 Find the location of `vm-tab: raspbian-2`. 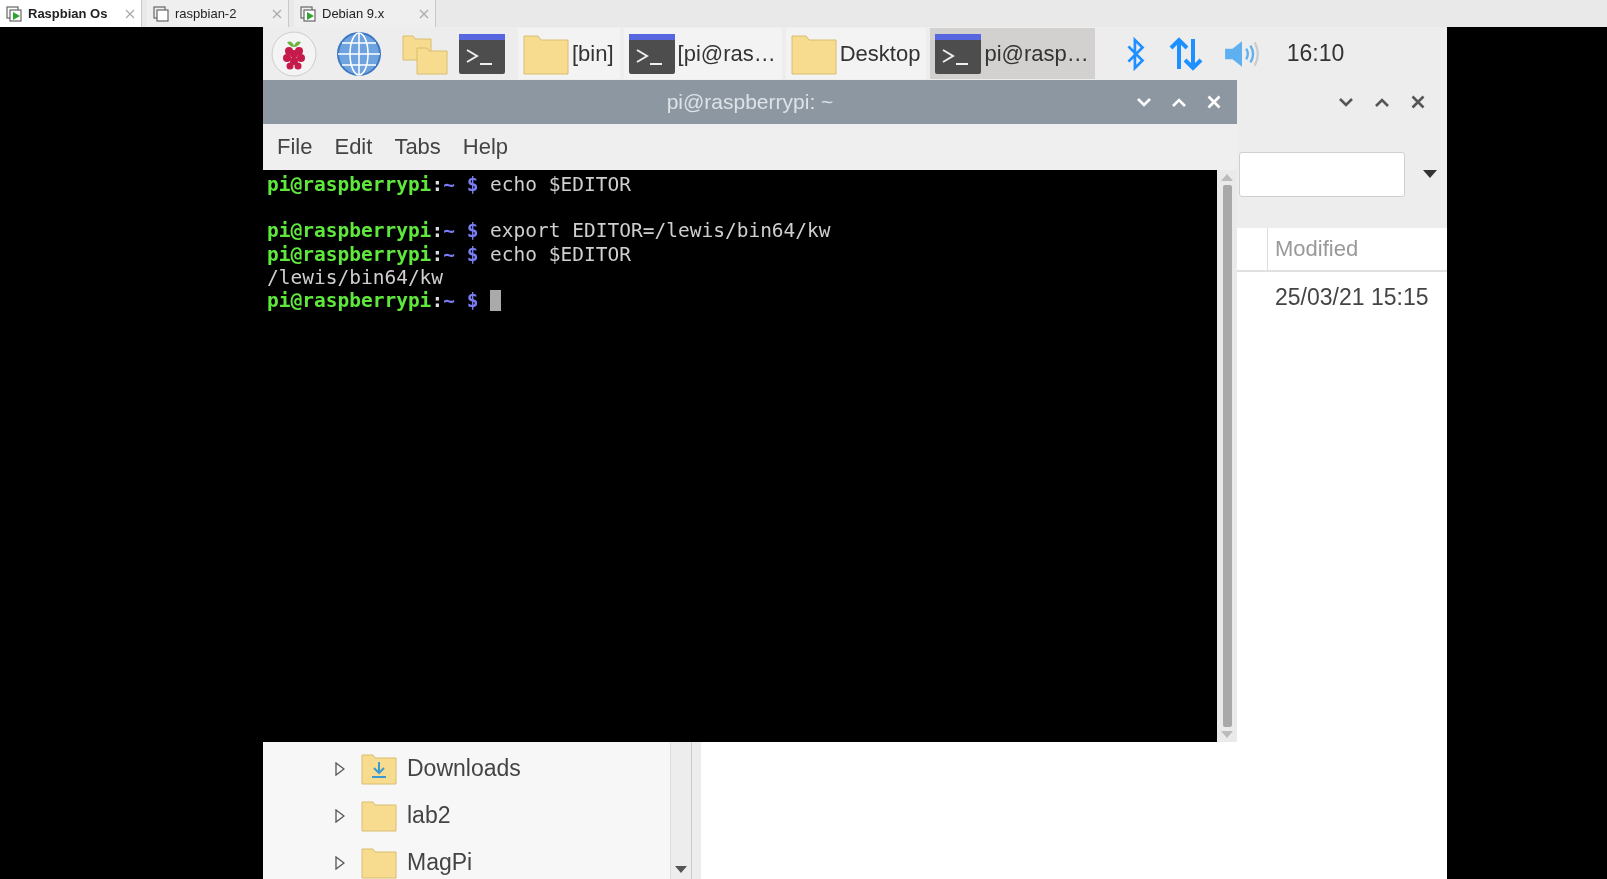

vm-tab: raspbian-2 is located at coordinates (218, 13).